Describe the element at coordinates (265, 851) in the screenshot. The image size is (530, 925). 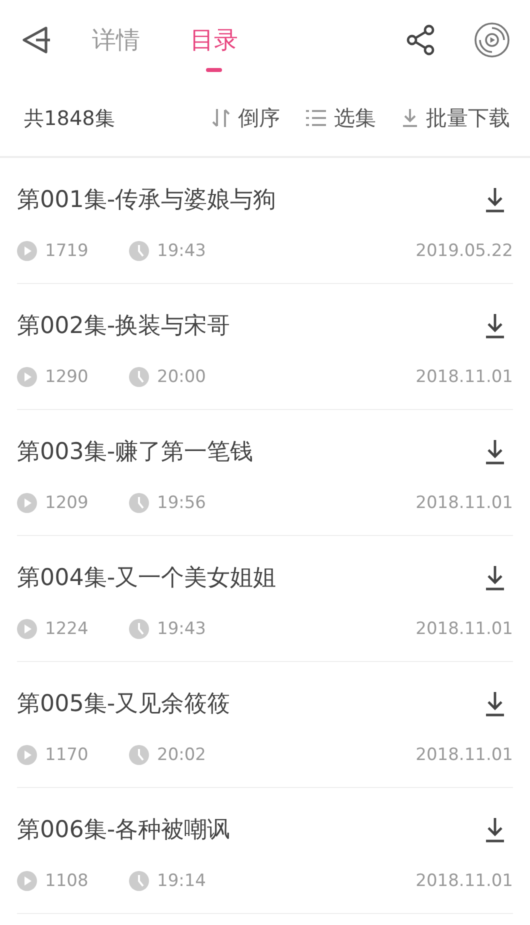
I see `episode-item: 第006集-各种被嘲讽 1108 19:14 2018.11.01` at that location.